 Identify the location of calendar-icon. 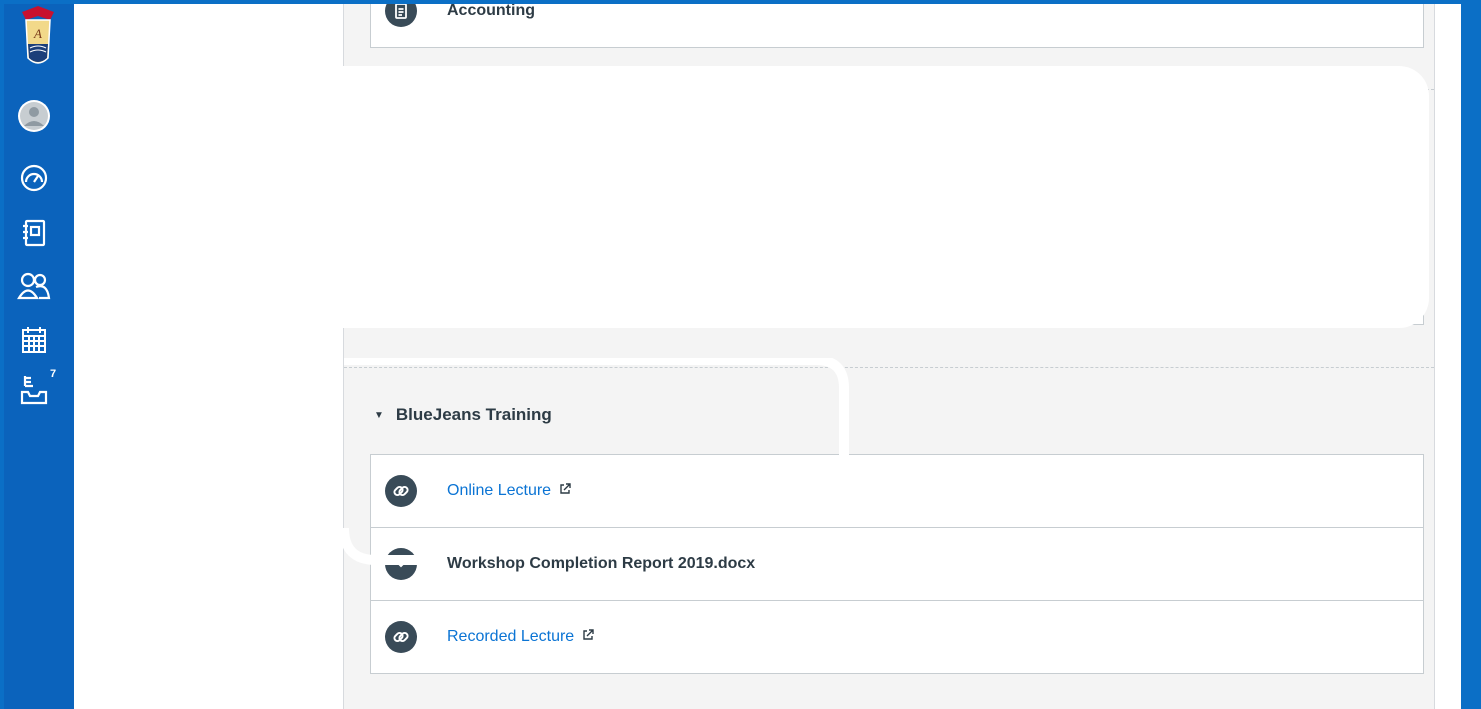
(34, 340).